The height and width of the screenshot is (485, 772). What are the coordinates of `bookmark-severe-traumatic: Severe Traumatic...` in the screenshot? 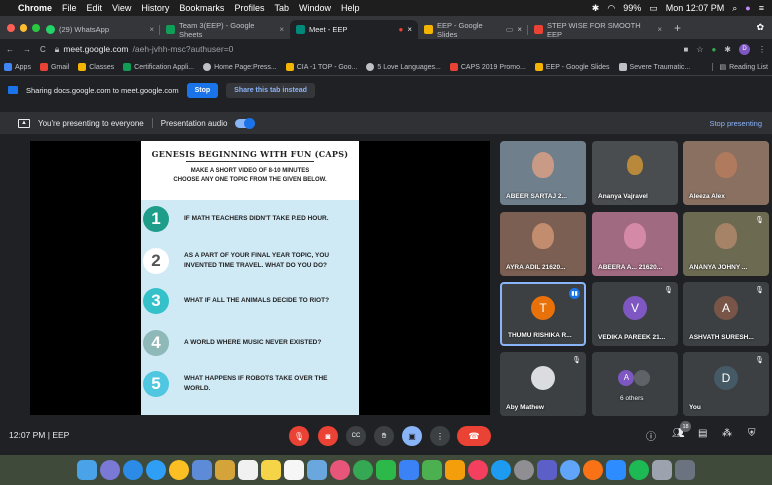 It's located at (654, 67).